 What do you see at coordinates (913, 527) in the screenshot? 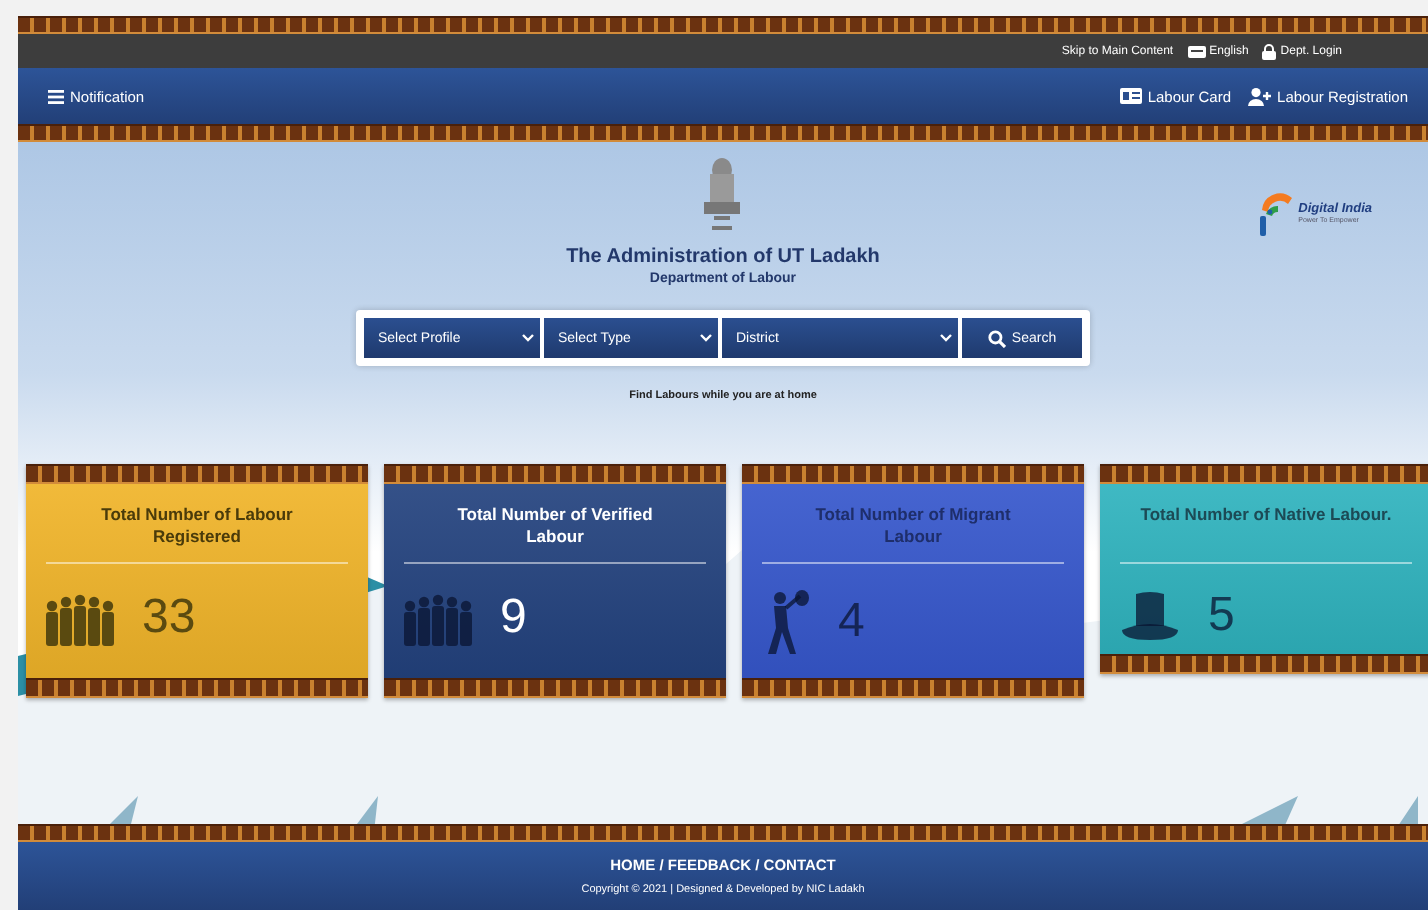
I see `card-title: Total Number of Migrant Labour` at bounding box center [913, 527].